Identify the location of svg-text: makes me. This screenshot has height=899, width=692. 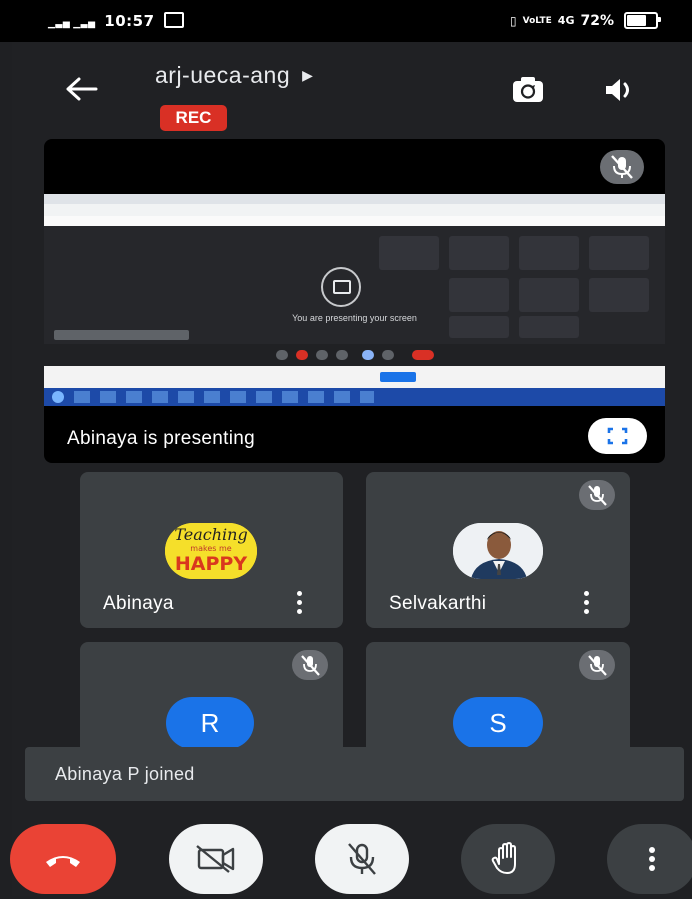
(210, 548).